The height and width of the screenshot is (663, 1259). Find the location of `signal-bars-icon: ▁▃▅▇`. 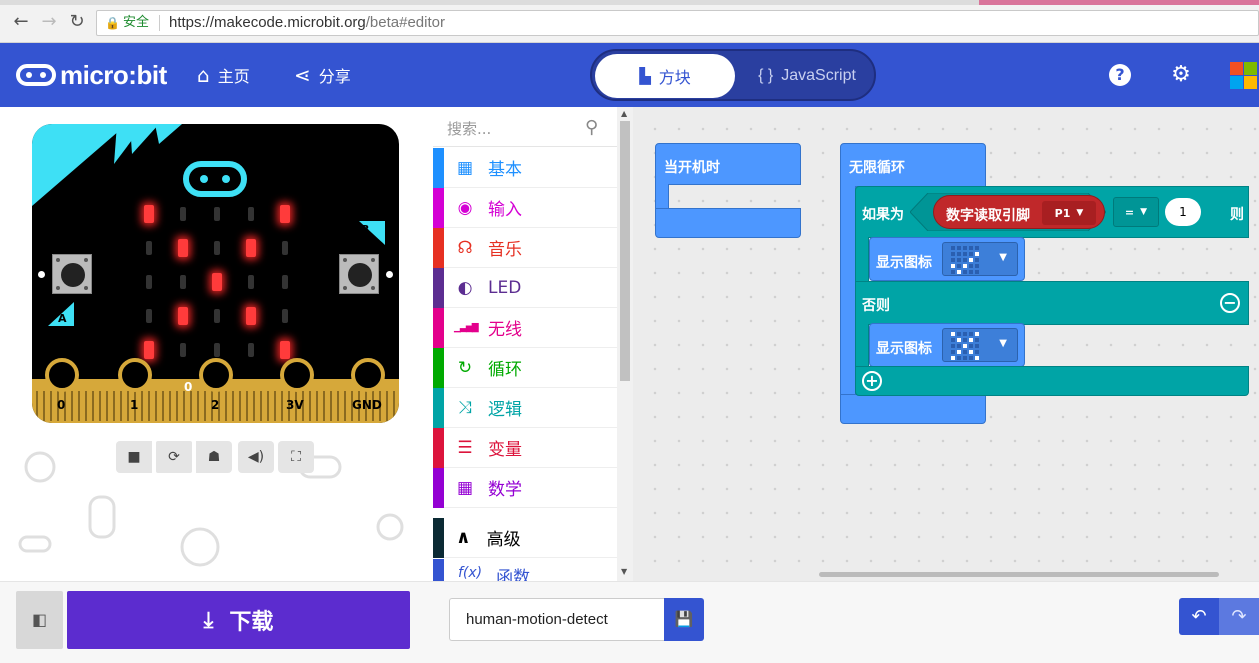

signal-bars-icon: ▁▃▅▇ is located at coordinates (466, 327).